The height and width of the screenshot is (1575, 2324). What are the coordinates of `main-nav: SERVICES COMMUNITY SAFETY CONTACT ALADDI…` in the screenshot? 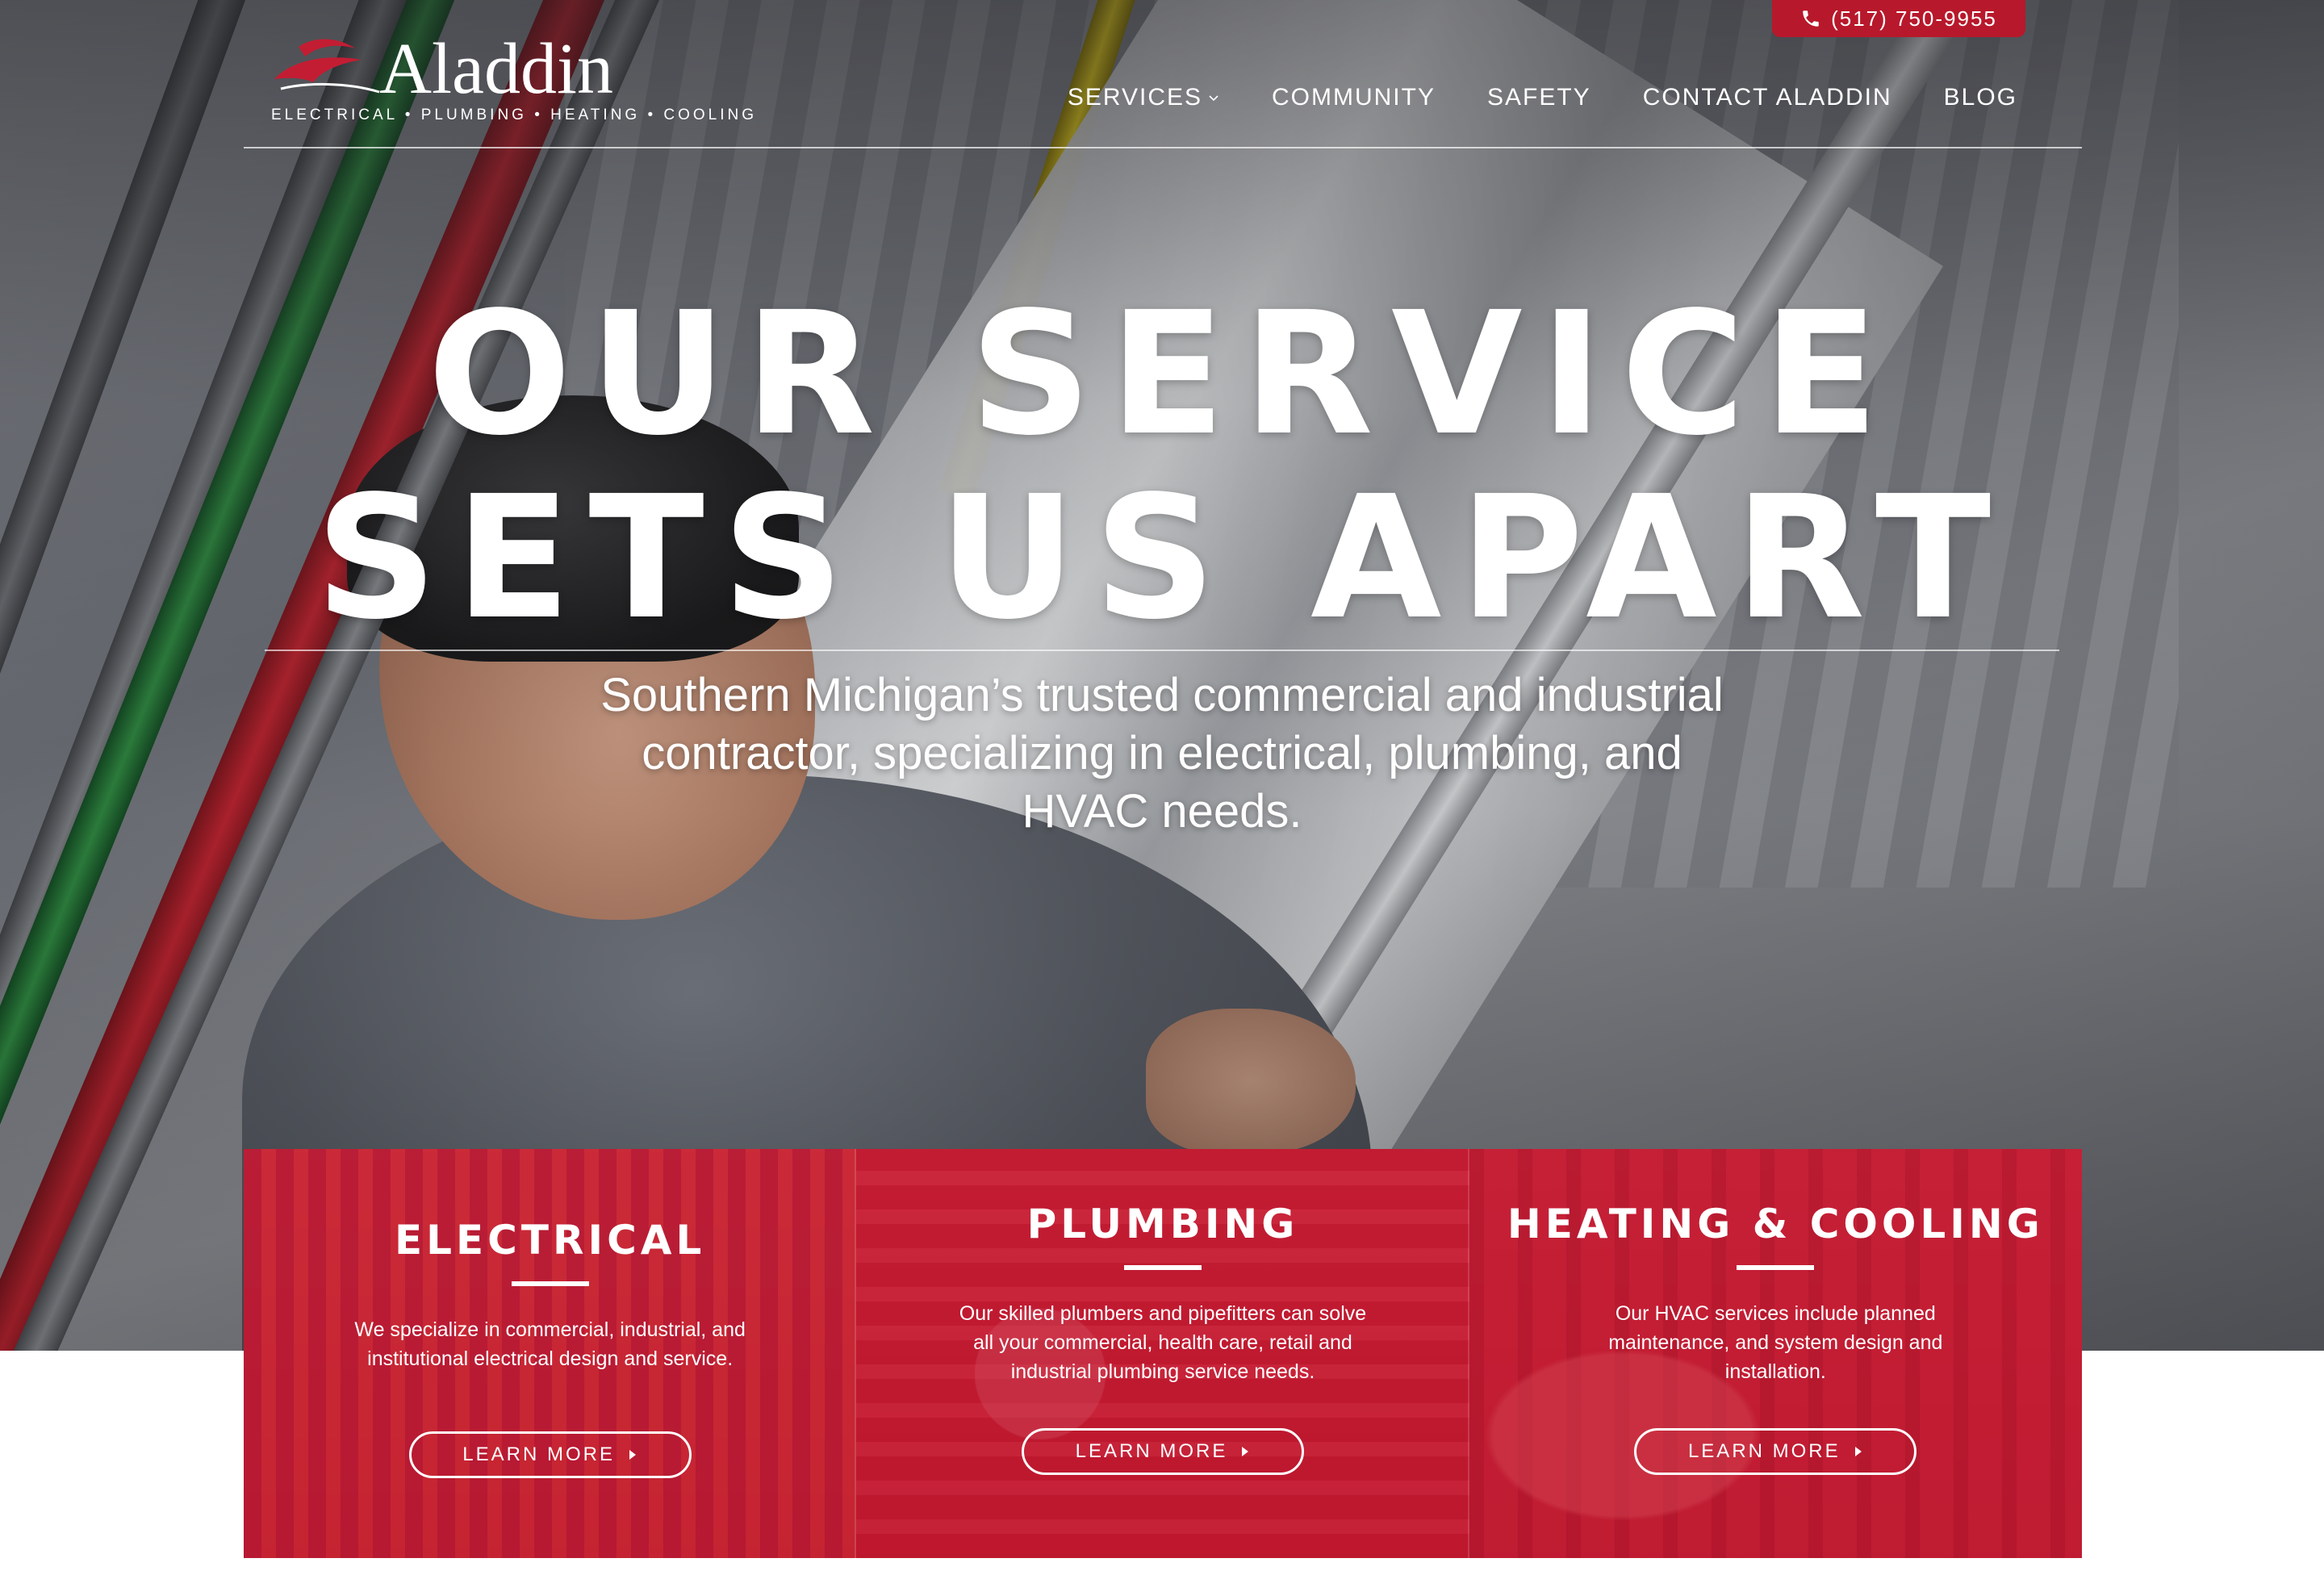 It's located at (1543, 98).